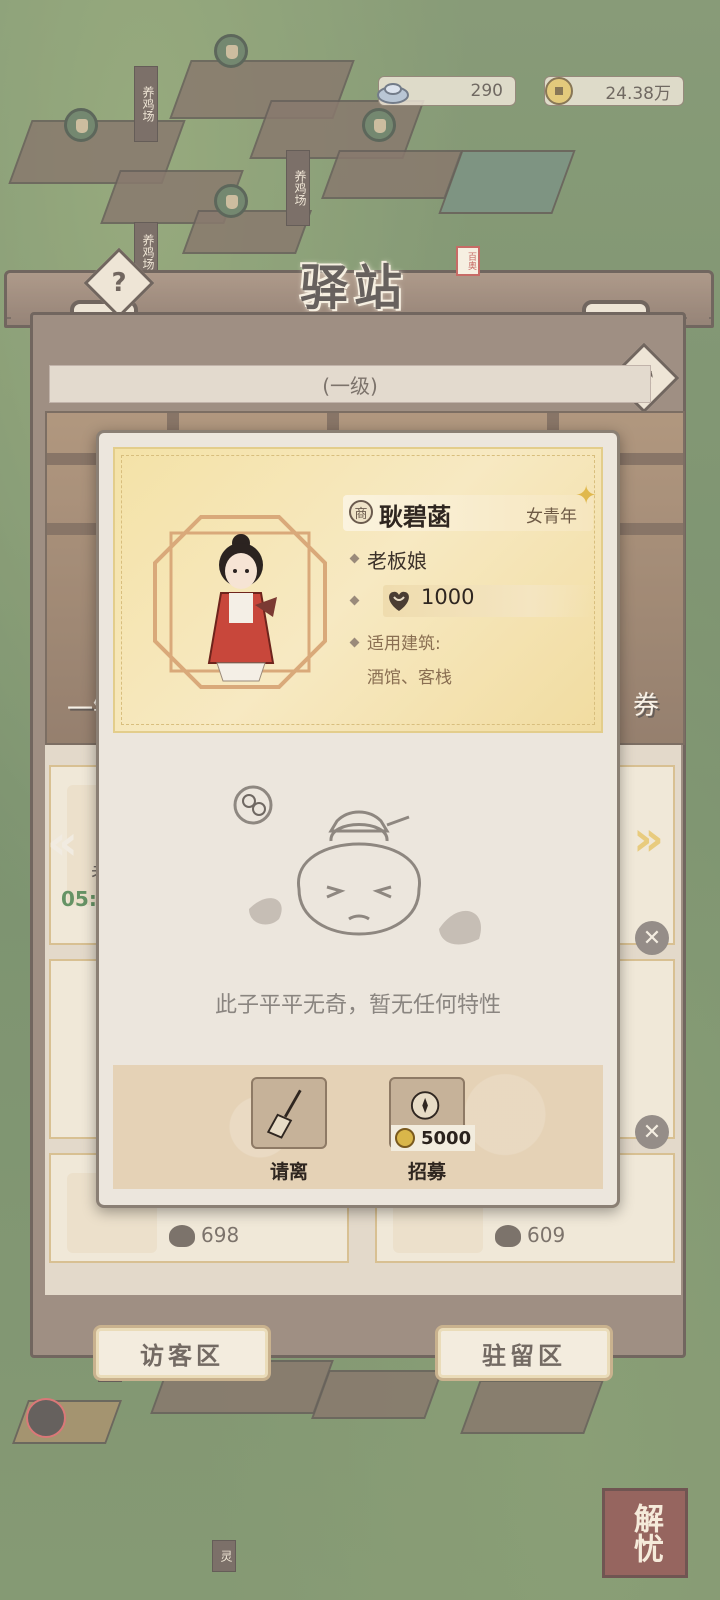 Image resolution: width=720 pixels, height=1600 pixels. Describe the element at coordinates (446, 1138) in the screenshot. I see `recruit-cost-value: 5000` at that location.